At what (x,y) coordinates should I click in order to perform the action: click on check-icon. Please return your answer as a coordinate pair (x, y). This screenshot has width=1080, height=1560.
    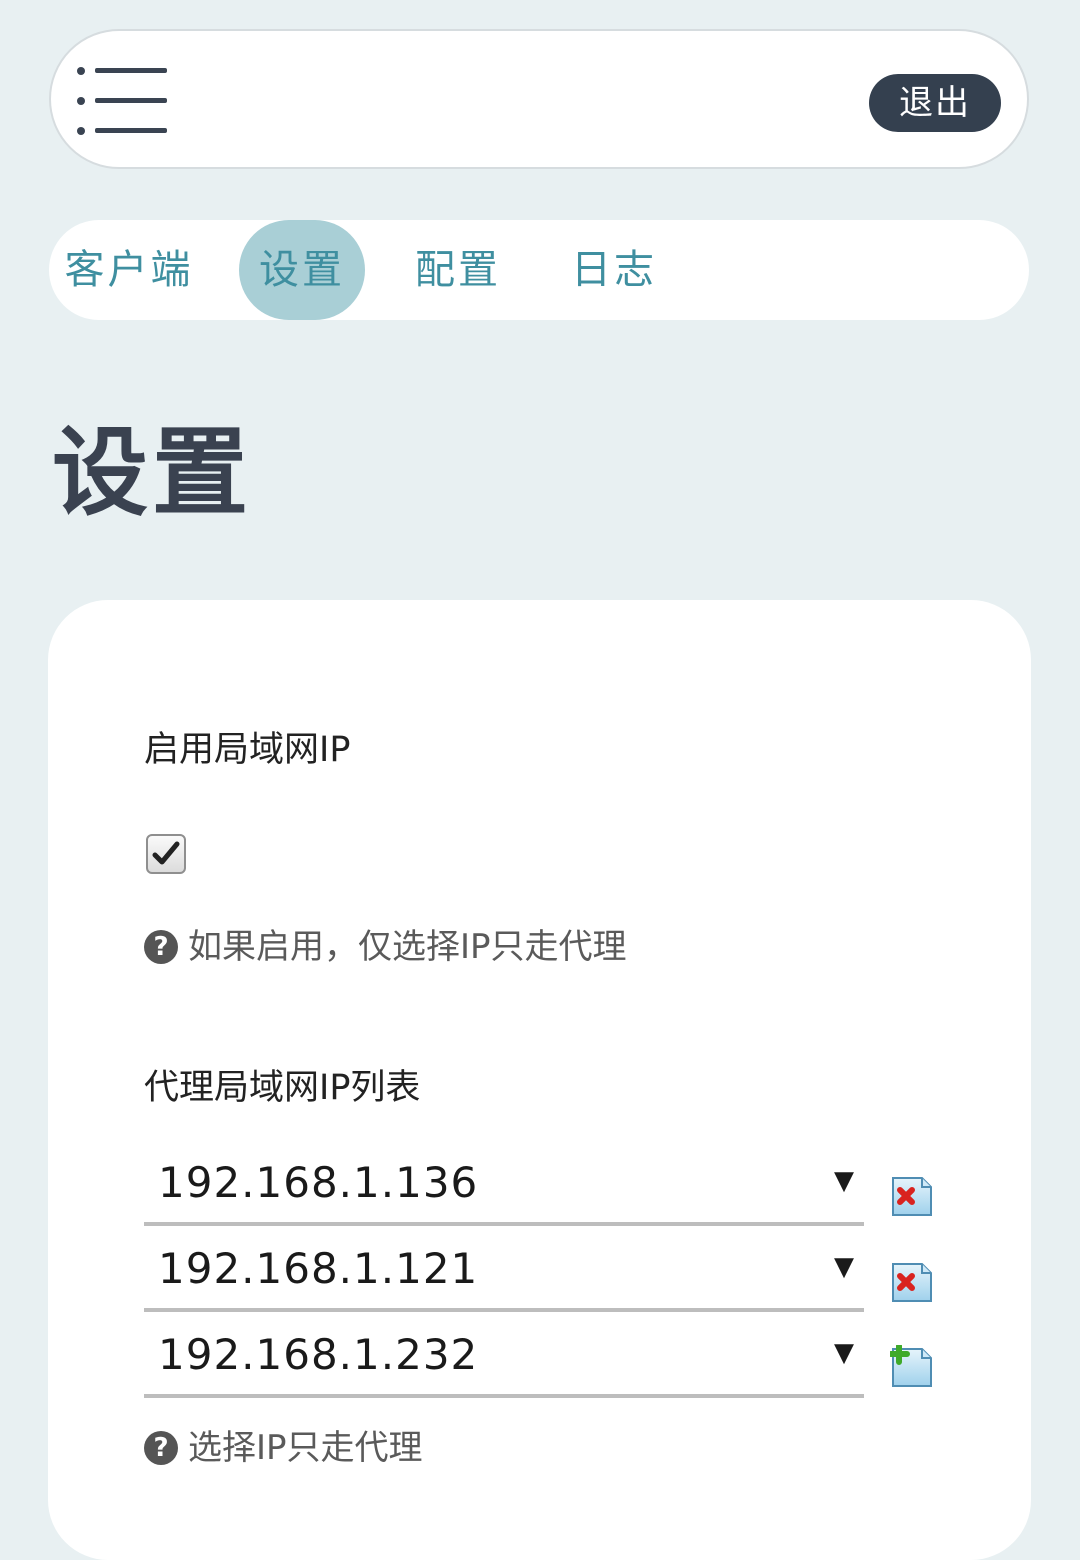
    Looking at the image, I should click on (166, 853).